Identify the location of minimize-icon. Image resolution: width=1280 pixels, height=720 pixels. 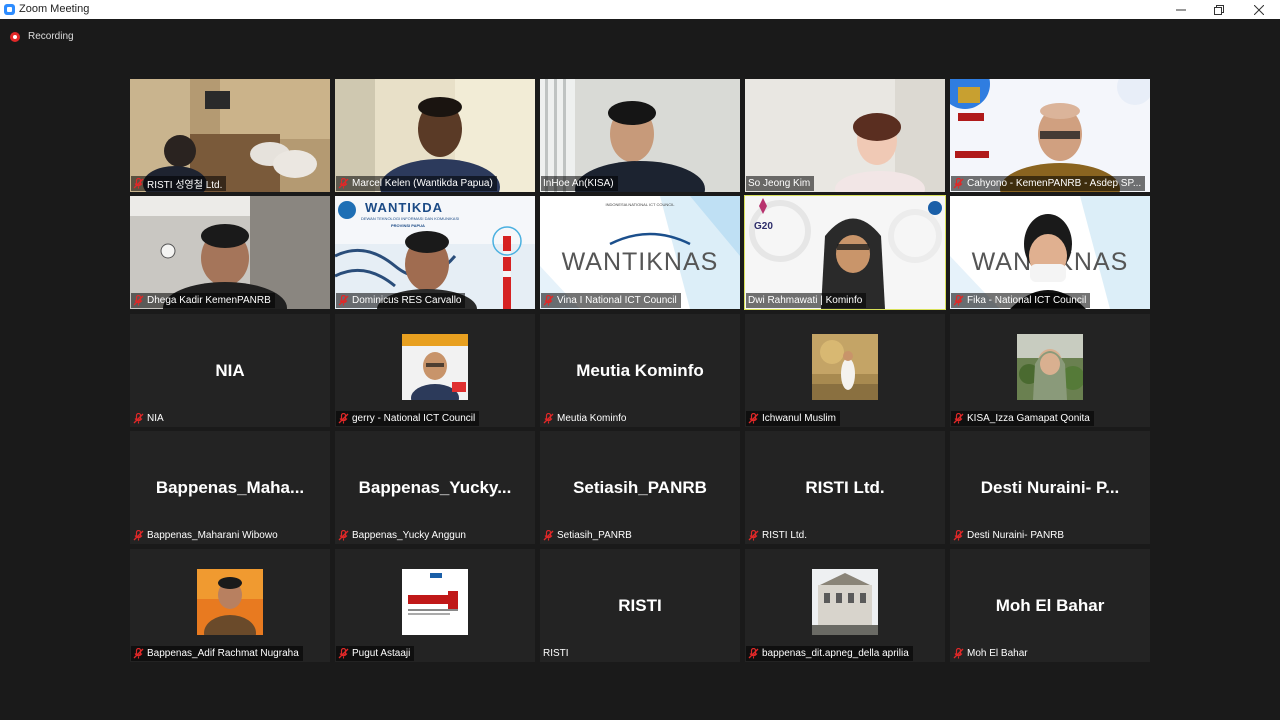
(1181, 9).